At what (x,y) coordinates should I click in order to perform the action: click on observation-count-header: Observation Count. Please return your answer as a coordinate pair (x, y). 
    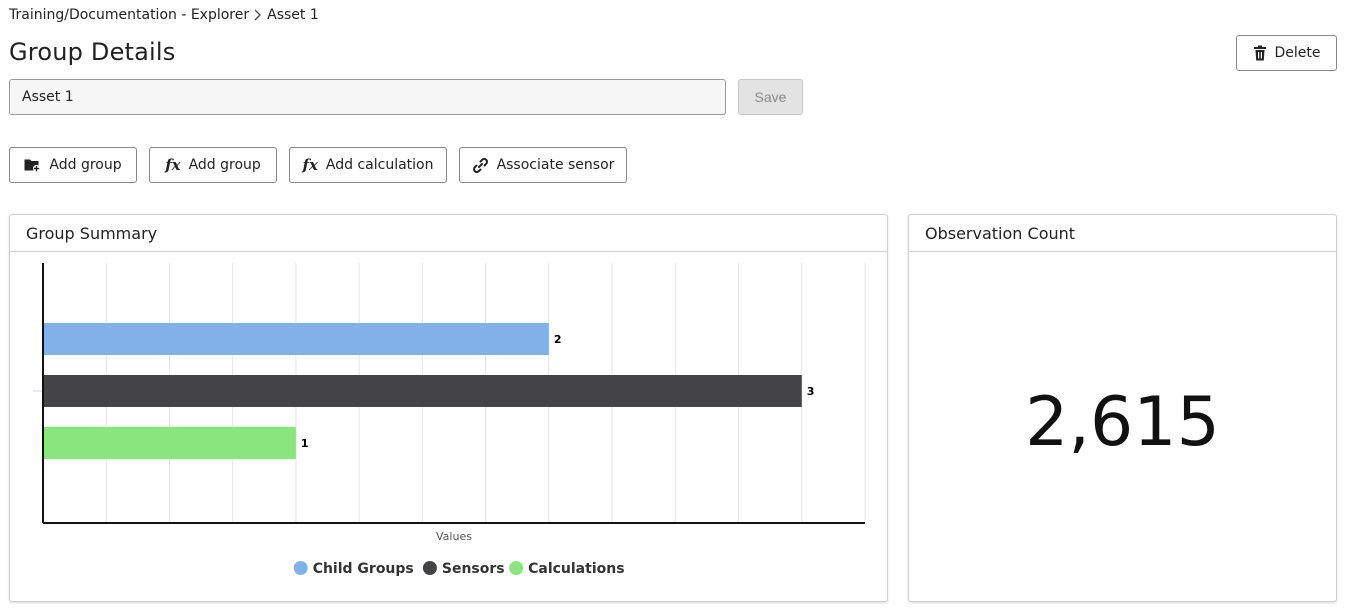
    Looking at the image, I should click on (1122, 233).